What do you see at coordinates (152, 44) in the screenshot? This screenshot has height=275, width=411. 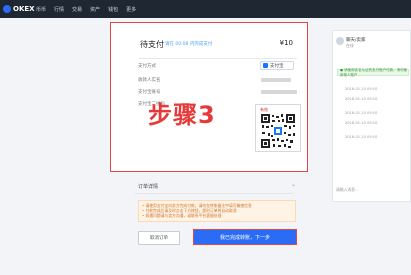 I see `payment-title: 待支付` at bounding box center [152, 44].